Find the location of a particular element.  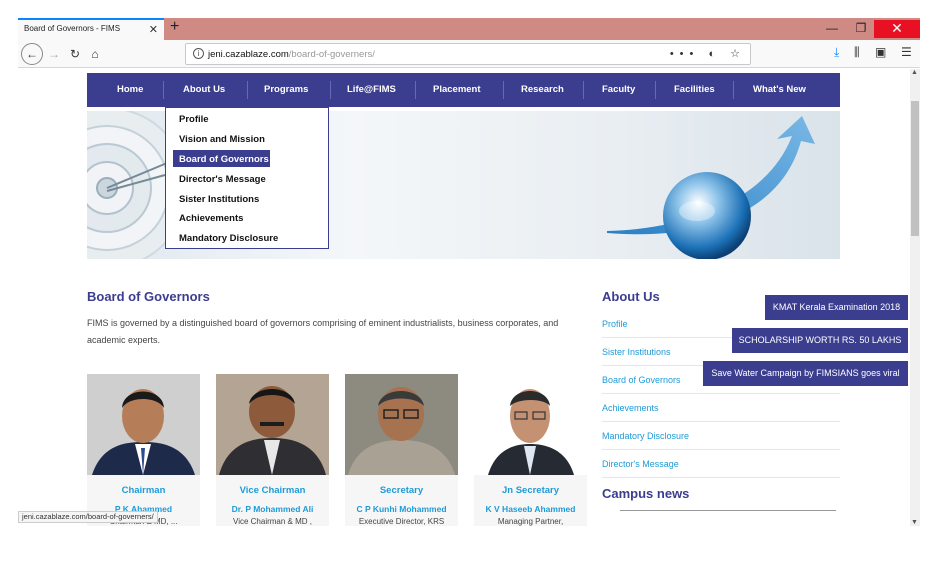

person-desc: Executive Director, KRS is located at coordinates (401, 521).